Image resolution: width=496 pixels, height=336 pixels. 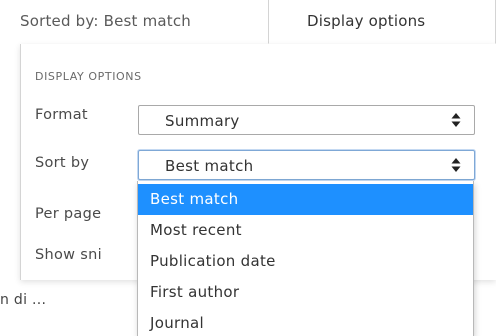 What do you see at coordinates (305, 230) in the screenshot?
I see `dropdown-option-most-recent: Most recent` at bounding box center [305, 230].